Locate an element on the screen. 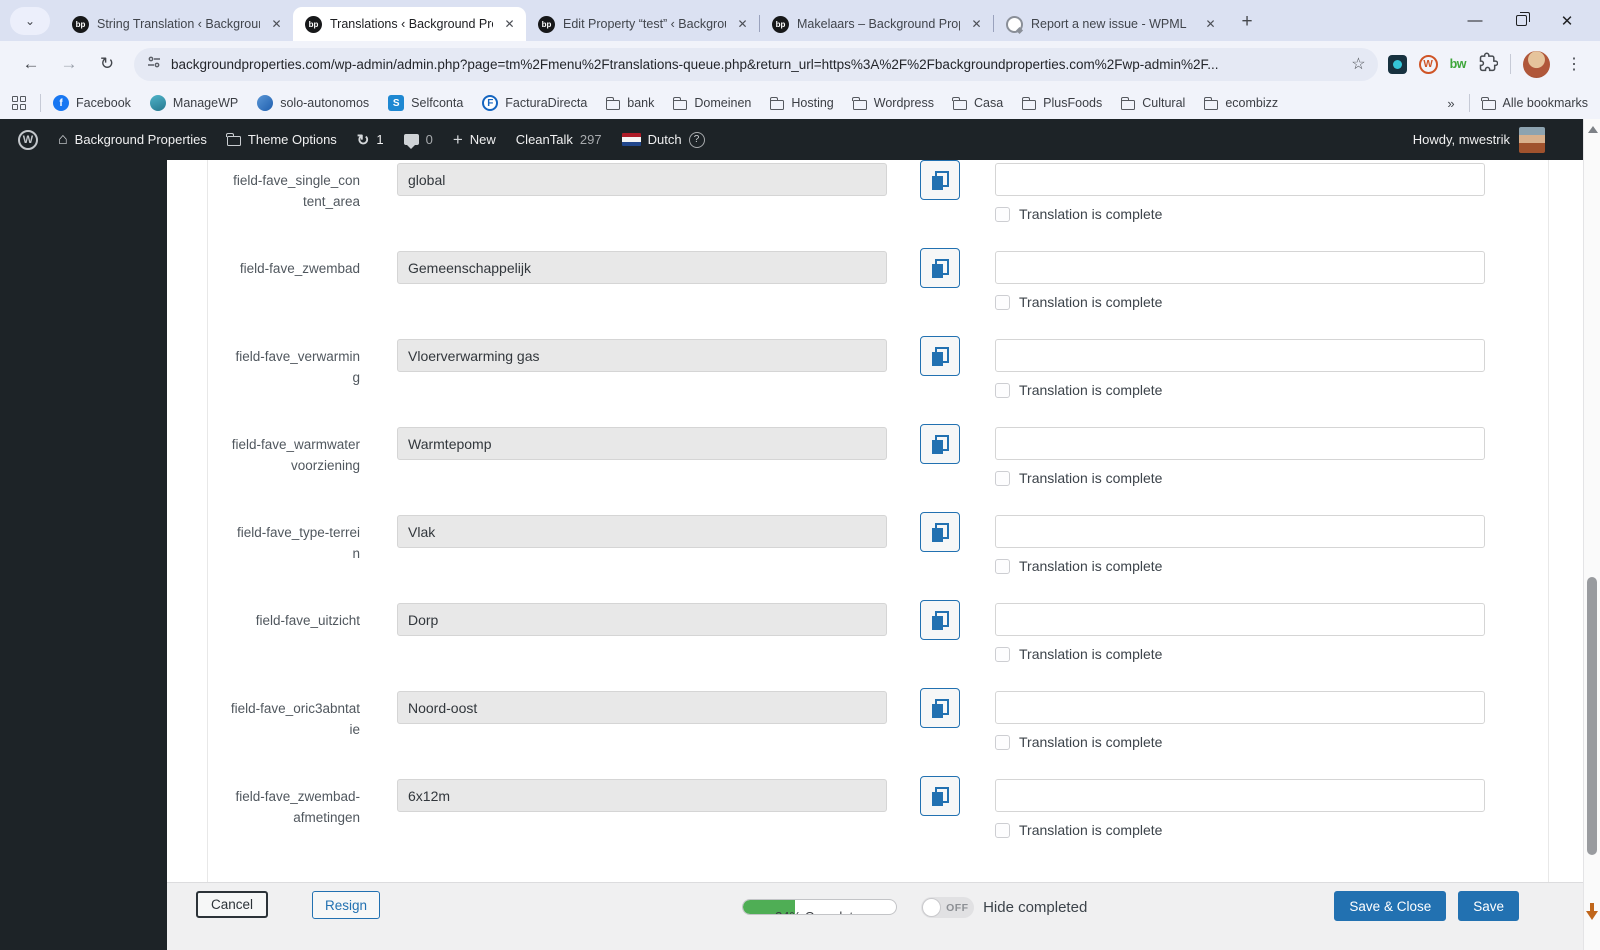 The image size is (1600, 950). bookmark-cultural: Cultural is located at coordinates (1152, 103).